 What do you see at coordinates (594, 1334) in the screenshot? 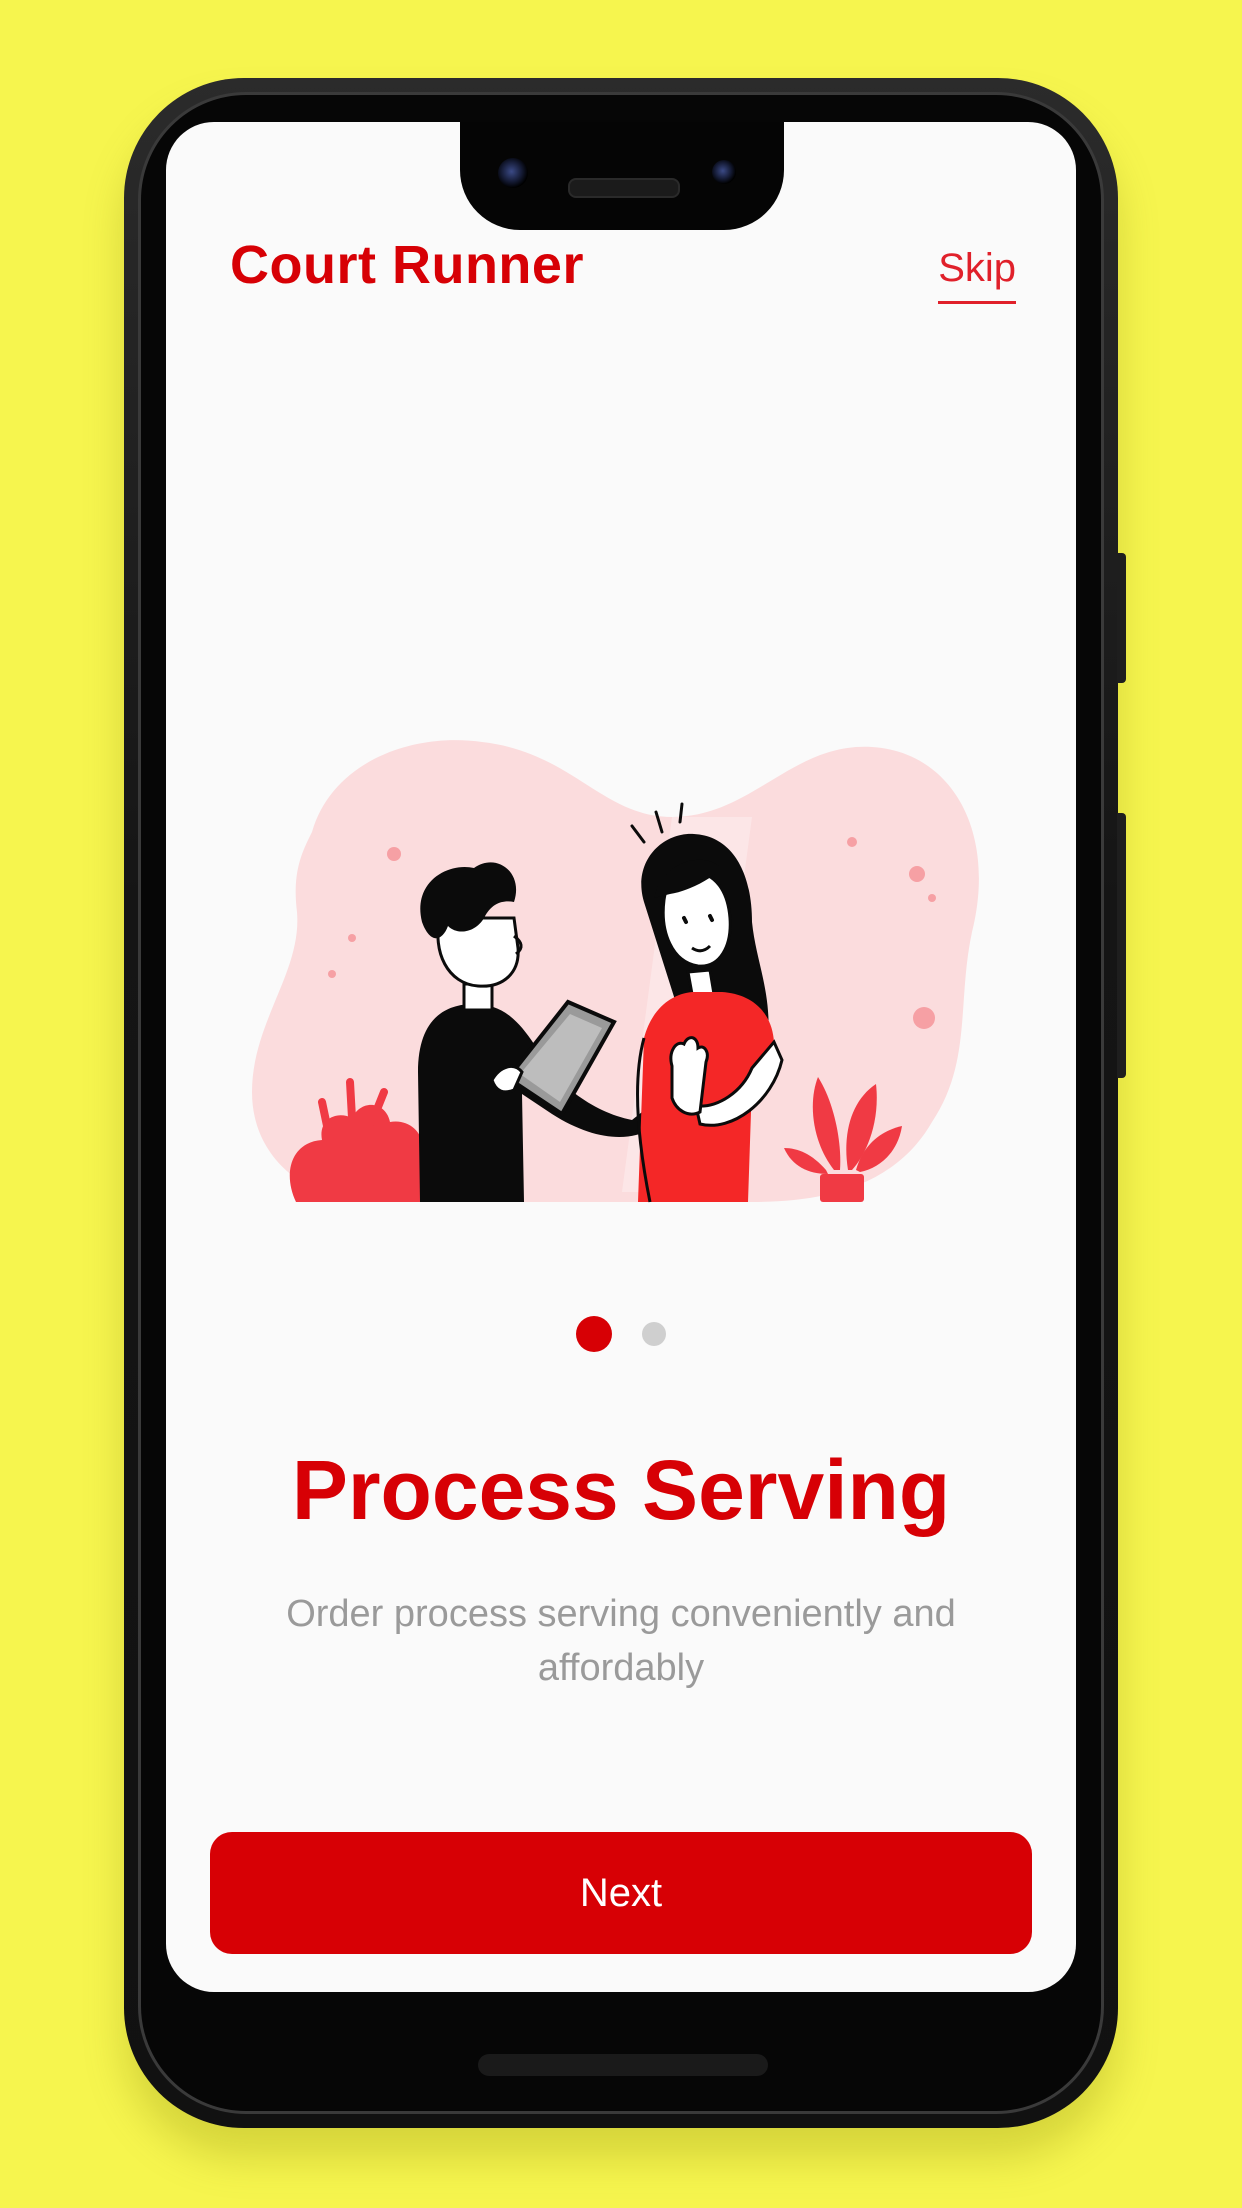
I see `page-dot-active` at bounding box center [594, 1334].